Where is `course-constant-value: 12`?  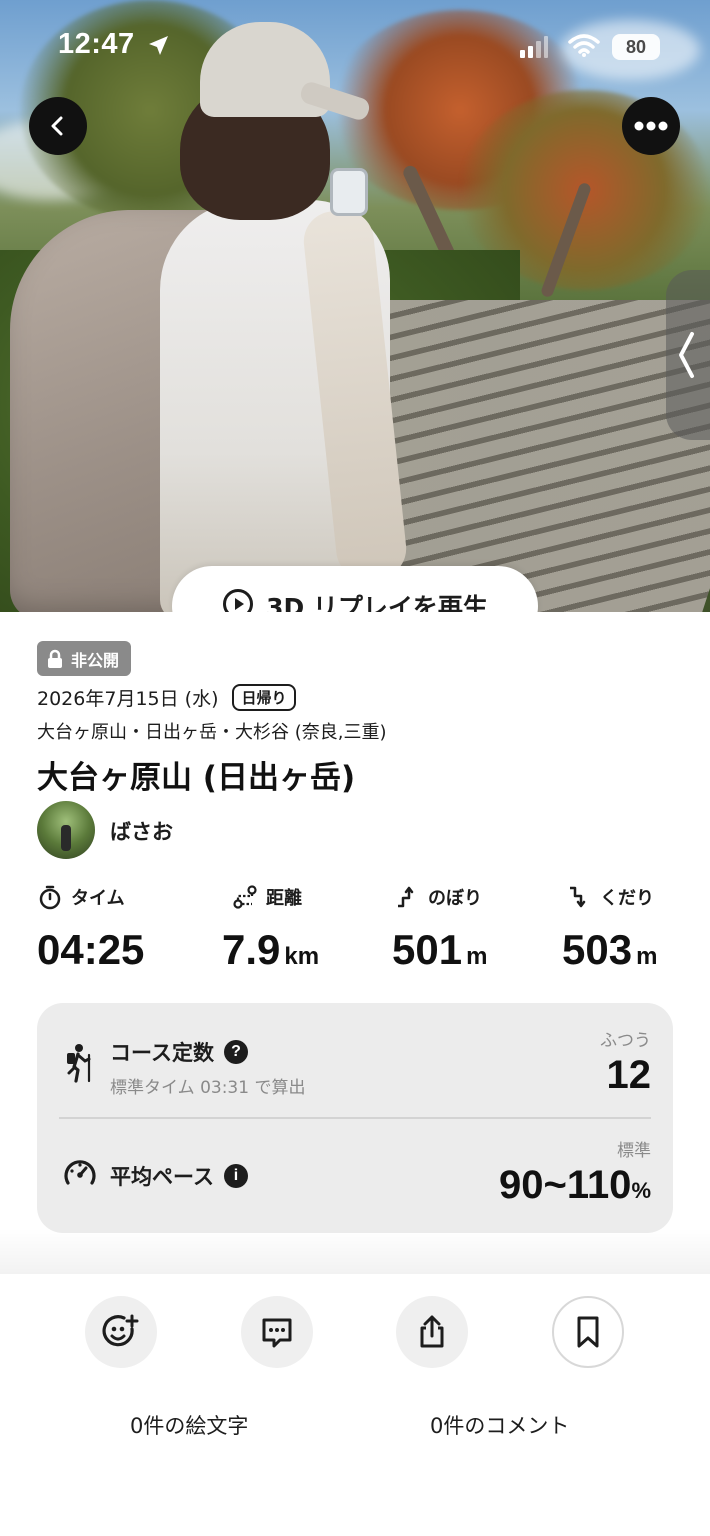 course-constant-value: 12 is located at coordinates (629, 1075).